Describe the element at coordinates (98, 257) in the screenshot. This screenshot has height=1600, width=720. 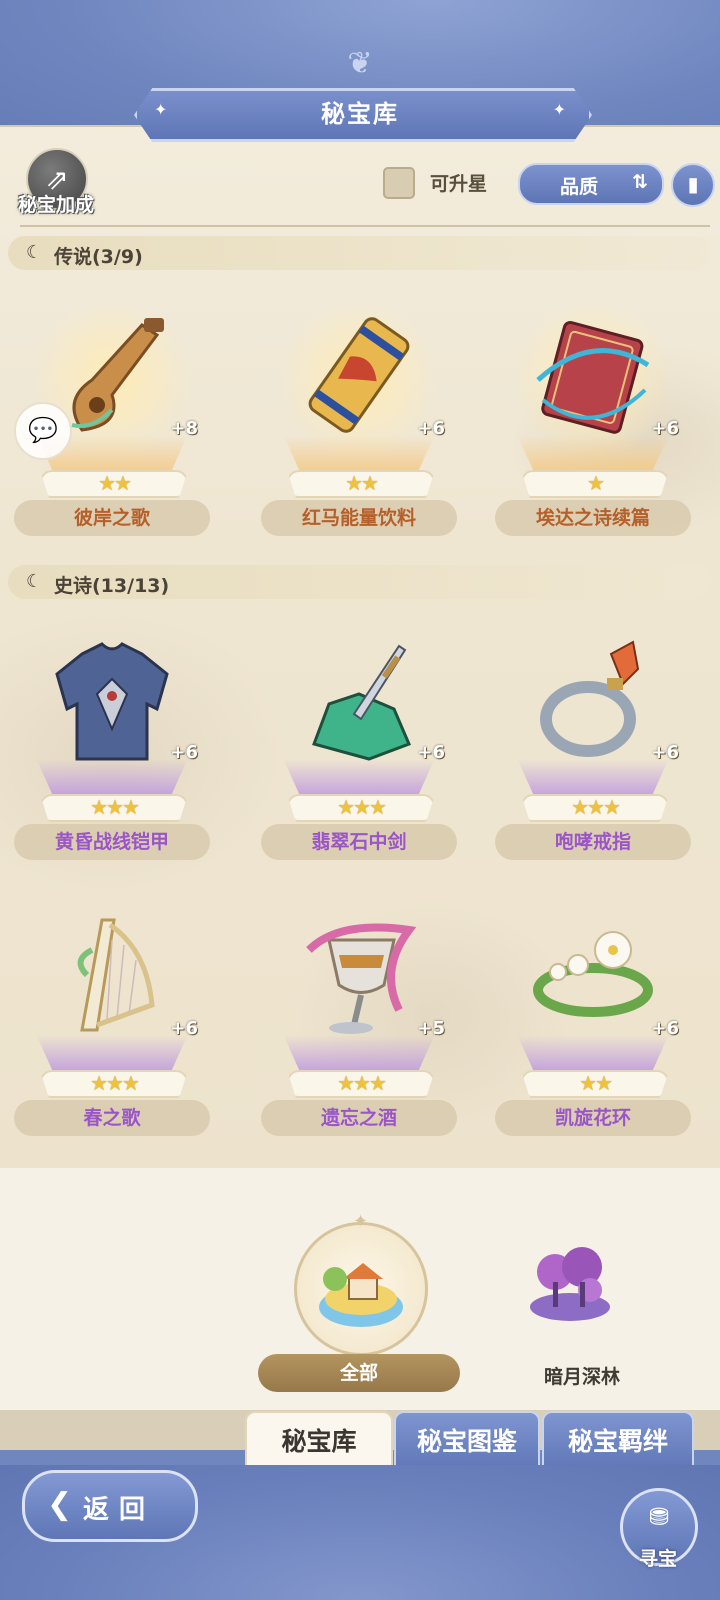
I see `section-title: 传说(3/9)` at that location.